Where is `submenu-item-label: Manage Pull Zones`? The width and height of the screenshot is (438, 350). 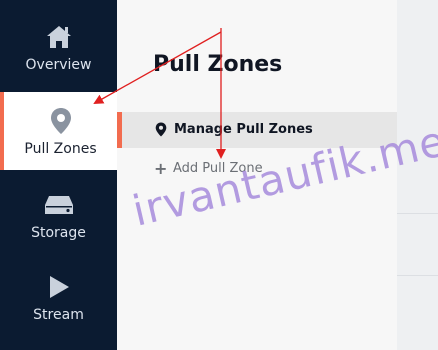
submenu-item-label: Manage Pull Zones is located at coordinates (243, 129).